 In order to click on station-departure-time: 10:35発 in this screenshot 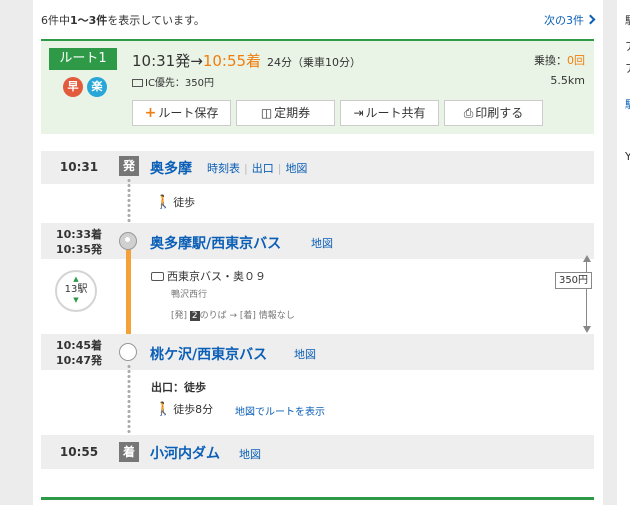, I will do `click(78, 249)`.